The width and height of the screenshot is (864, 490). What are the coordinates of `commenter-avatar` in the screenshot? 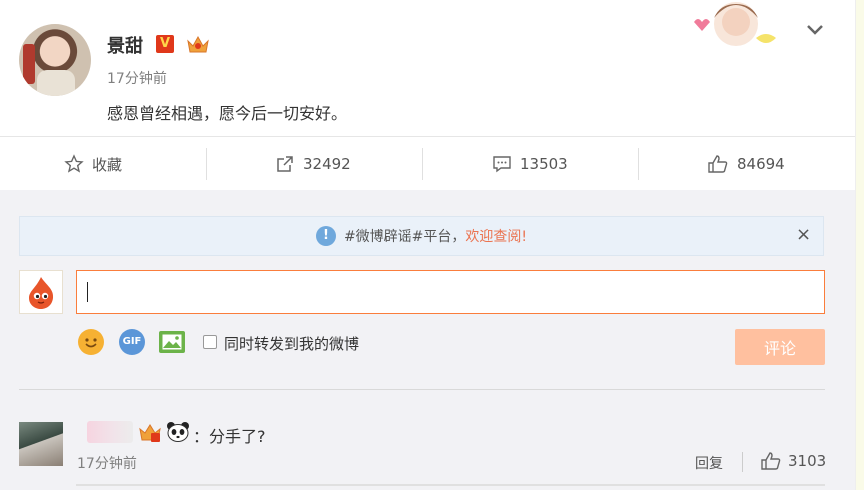 It's located at (41, 444).